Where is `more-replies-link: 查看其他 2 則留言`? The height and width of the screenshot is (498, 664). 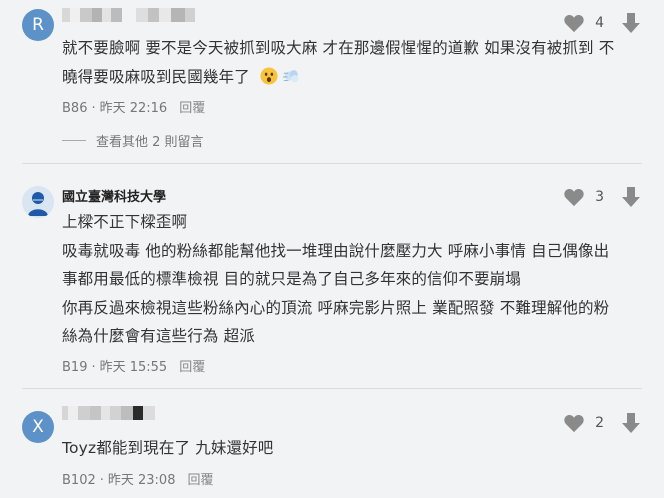
more-replies-link: 查看其他 2 則留言 is located at coordinates (133, 140).